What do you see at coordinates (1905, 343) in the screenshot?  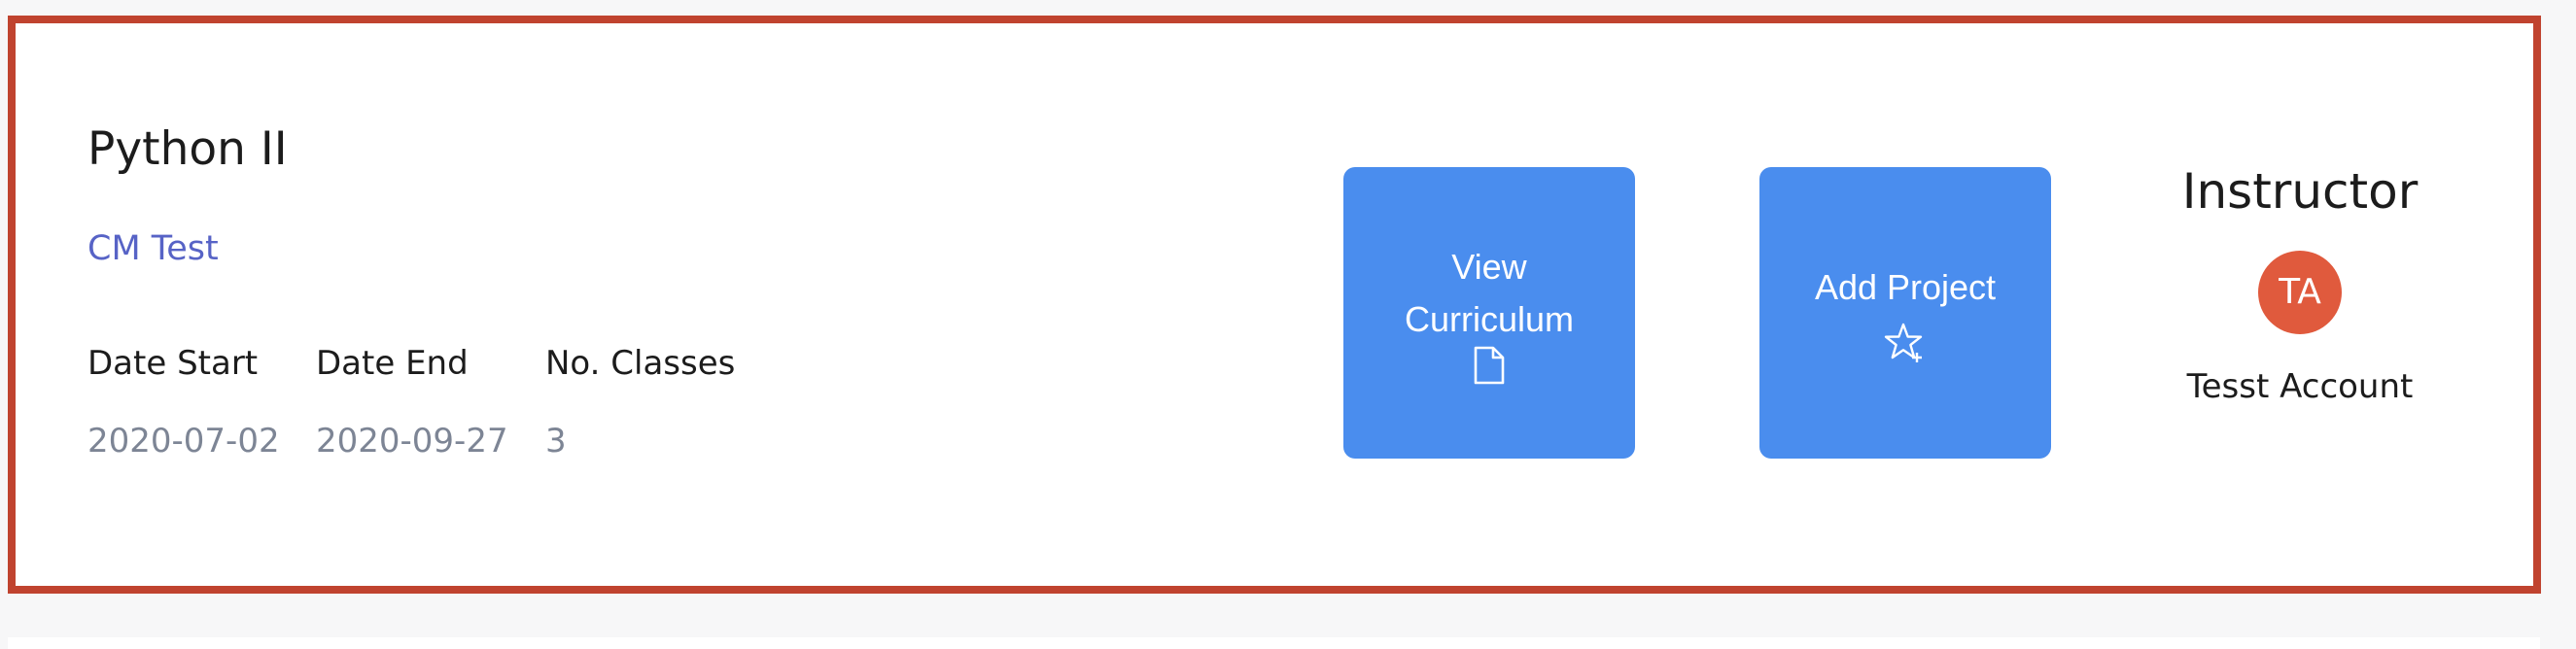 I see `star-plus-icon` at bounding box center [1905, 343].